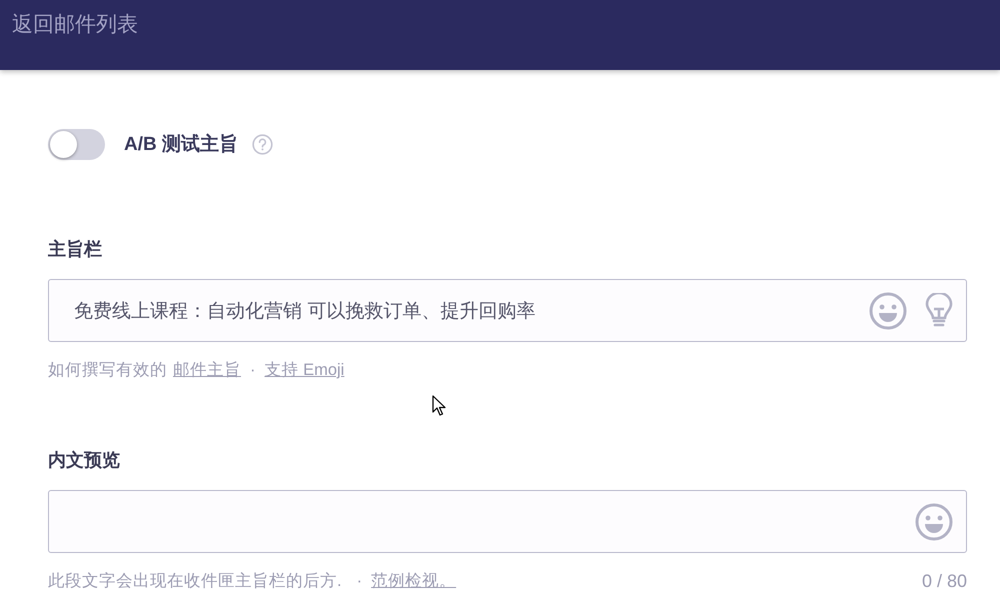  I want to click on preview-field, so click(507, 521).